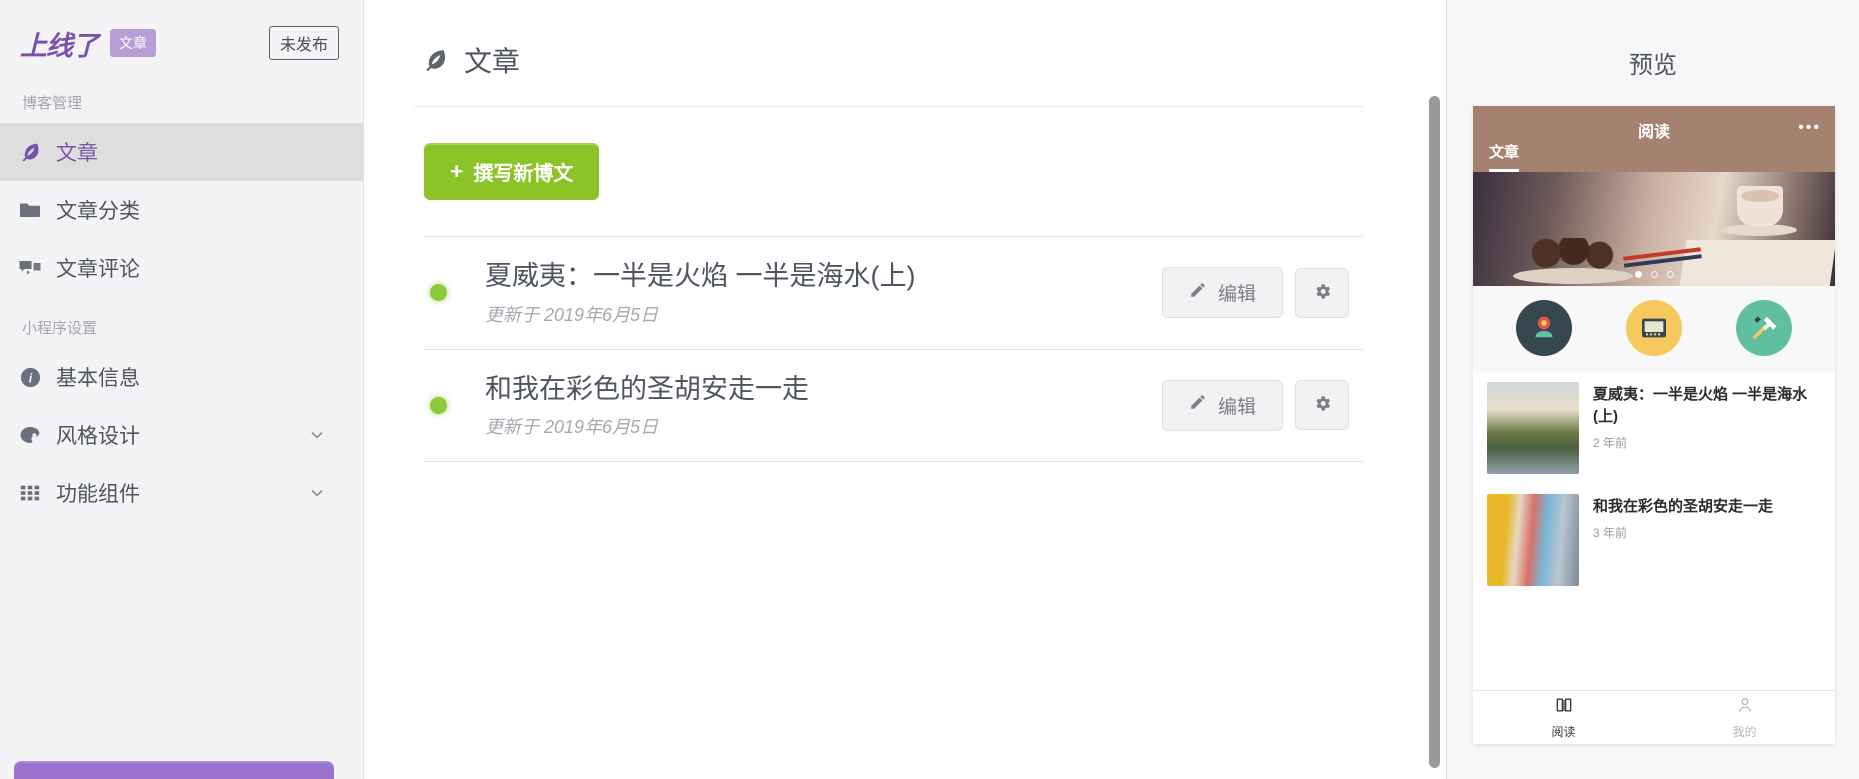 The width and height of the screenshot is (1859, 779). Describe the element at coordinates (1700, 405) in the screenshot. I see `article-title: 夏威夷：一半是火焰 一半是海水(上)` at that location.